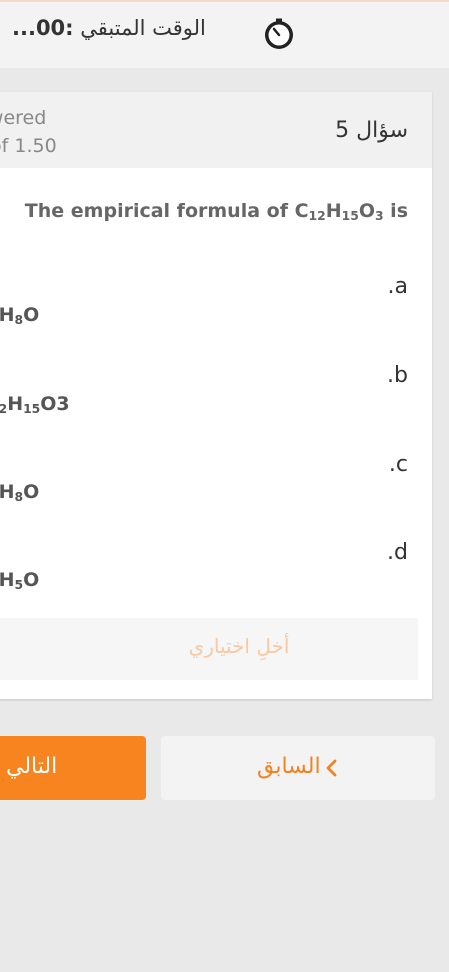 This screenshot has height=972, width=449. Describe the element at coordinates (166, 211) in the screenshot. I see `question-text-prefix: The empirical formula of C` at that location.